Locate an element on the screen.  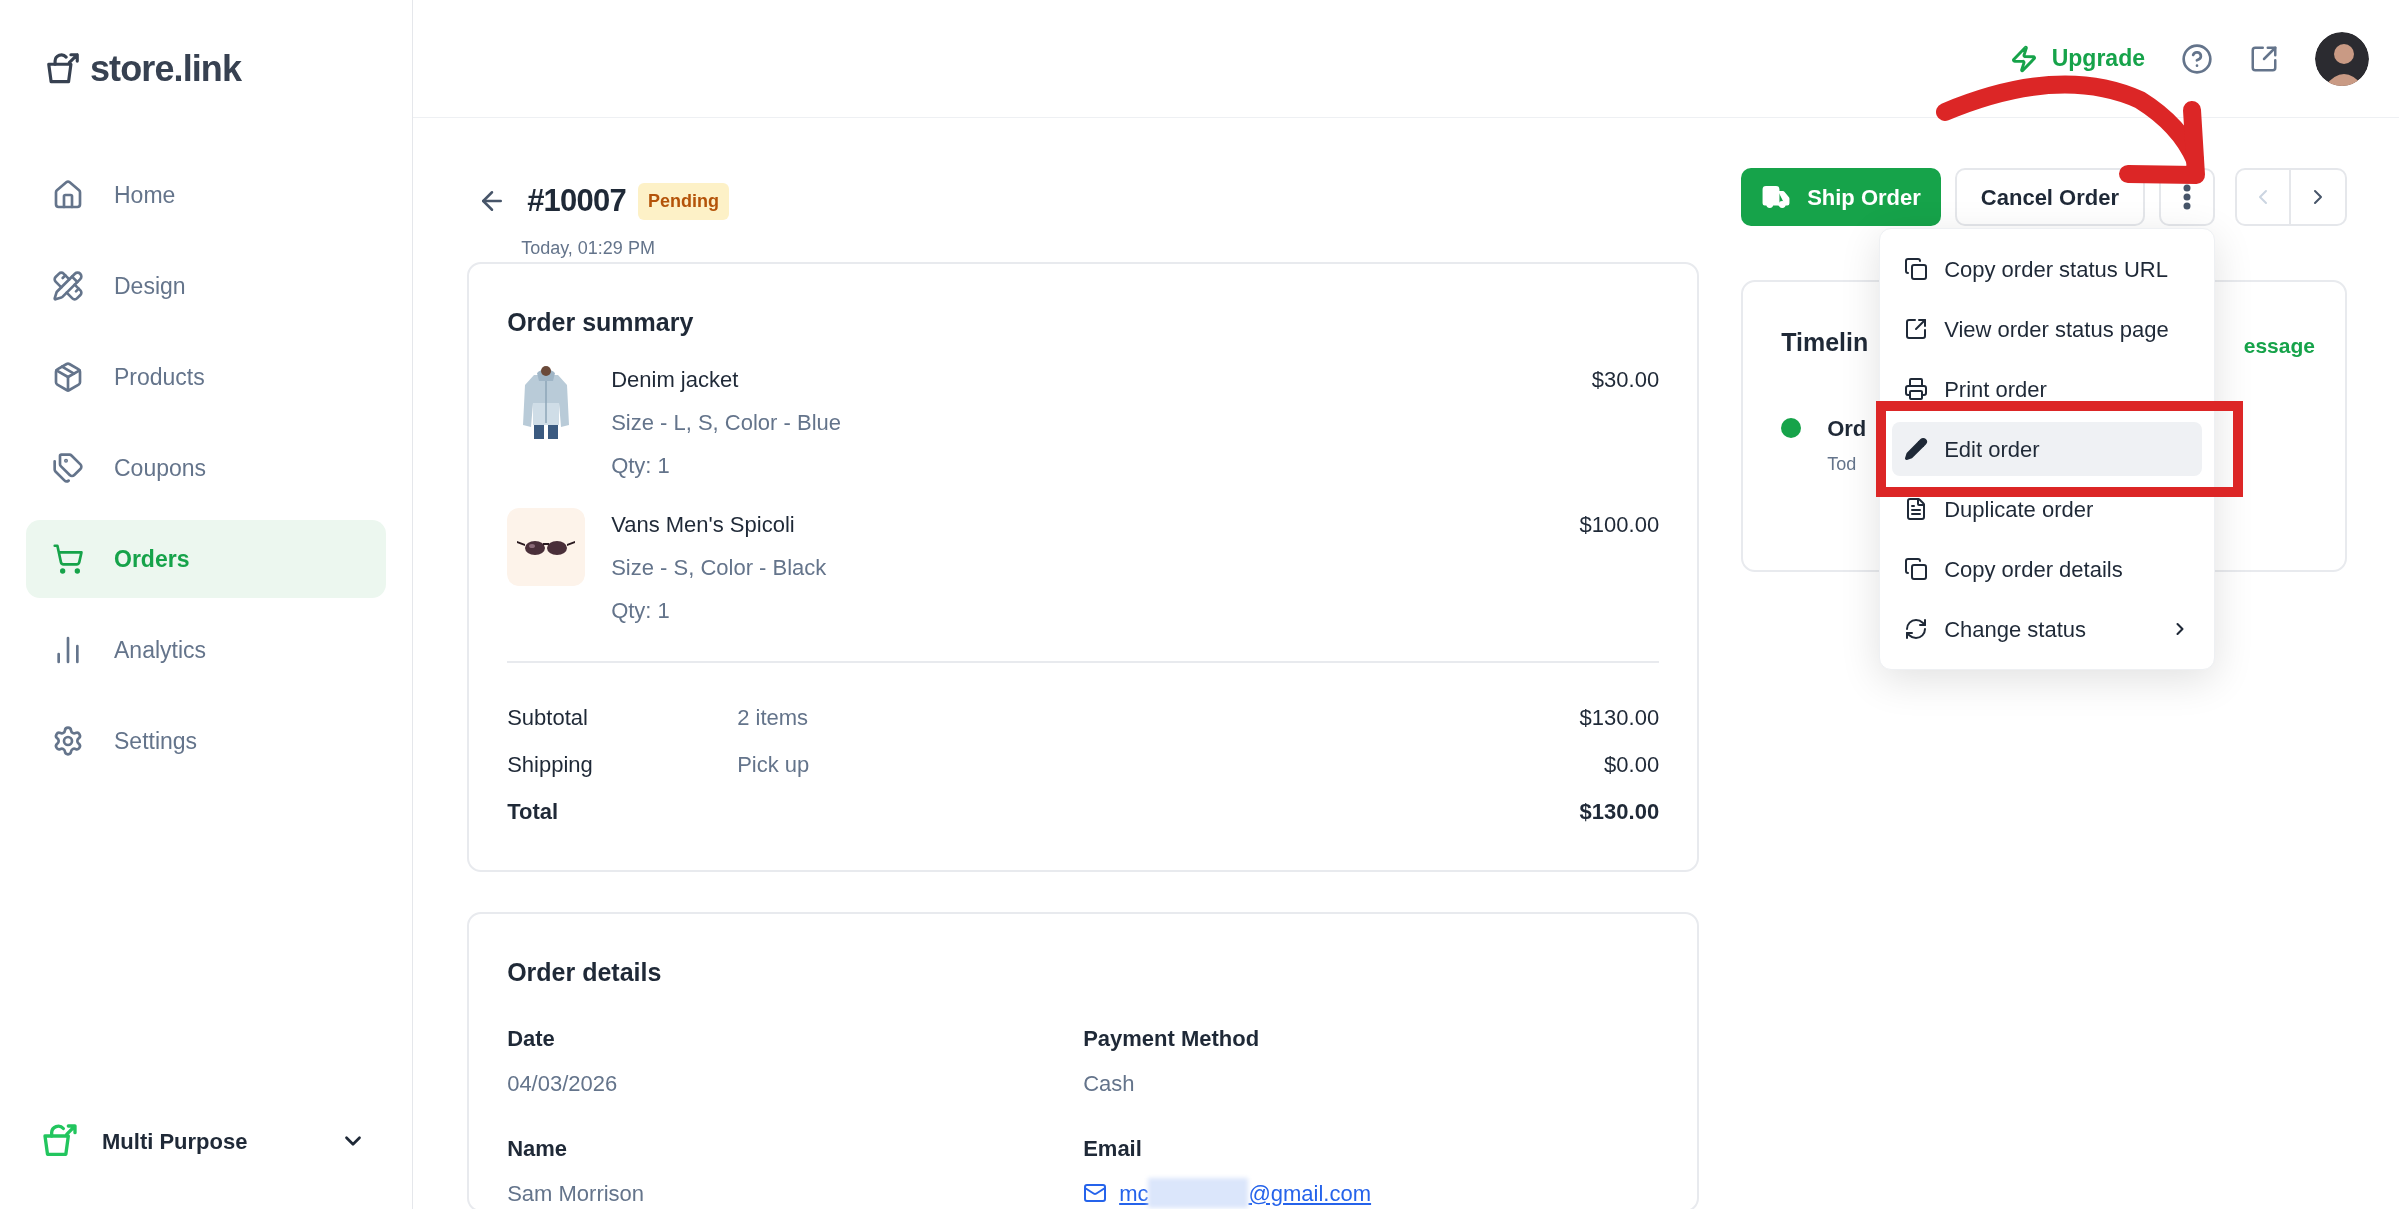
field-label: Payment Method is located at coordinates (1172, 1038).